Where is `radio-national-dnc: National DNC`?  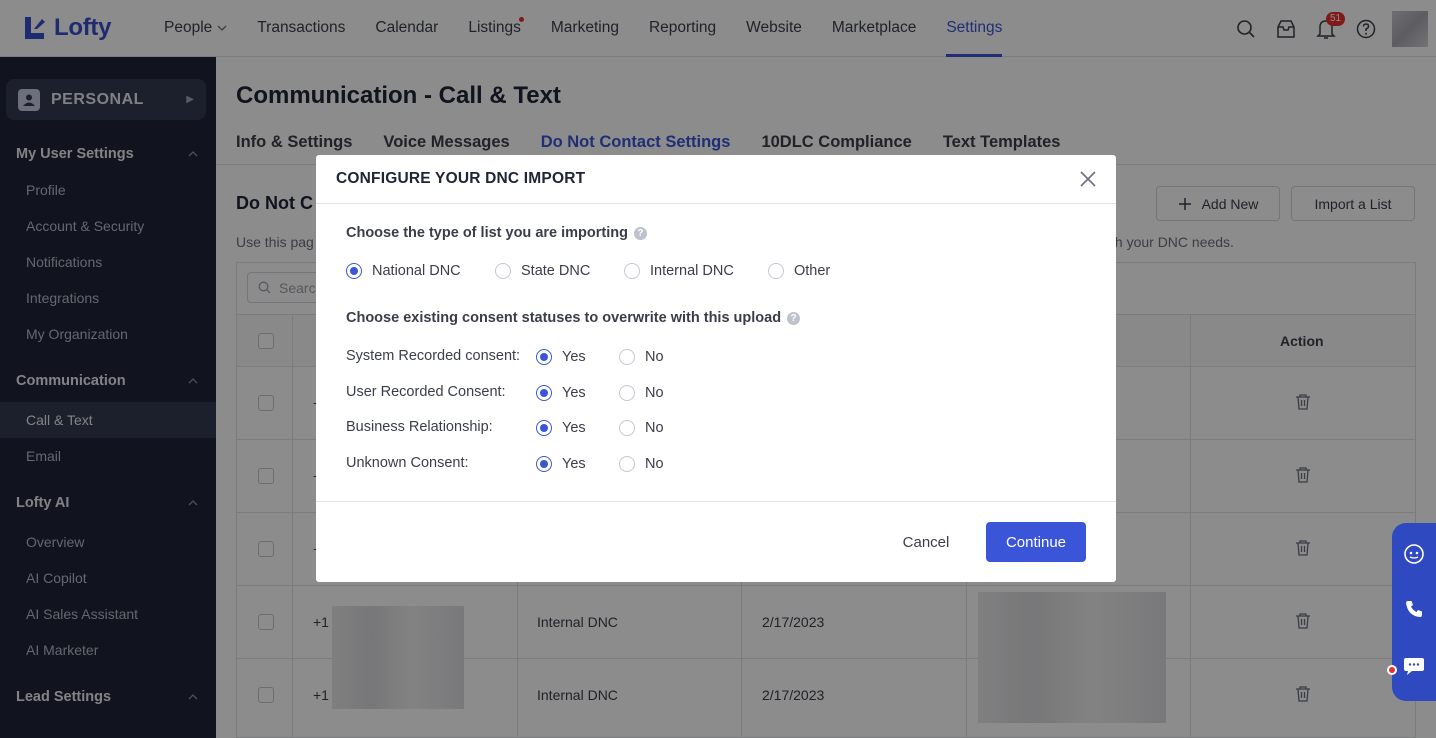
radio-national-dnc: National DNC is located at coordinates (403, 271).